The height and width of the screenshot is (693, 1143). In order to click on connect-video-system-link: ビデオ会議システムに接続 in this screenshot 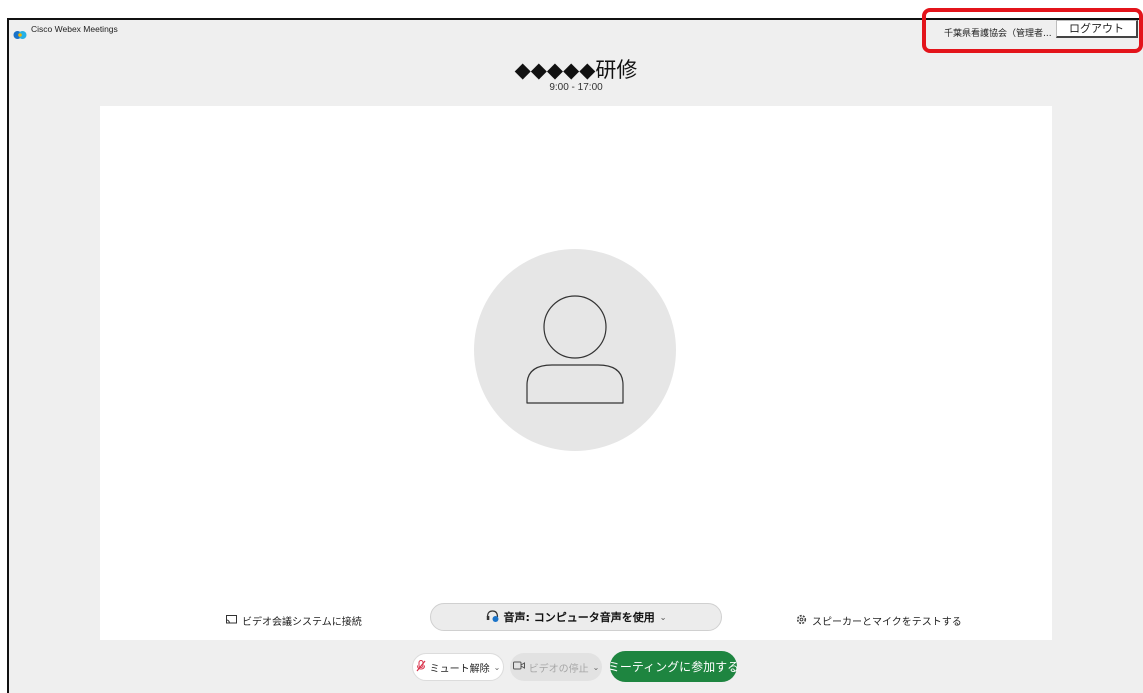, I will do `click(294, 620)`.